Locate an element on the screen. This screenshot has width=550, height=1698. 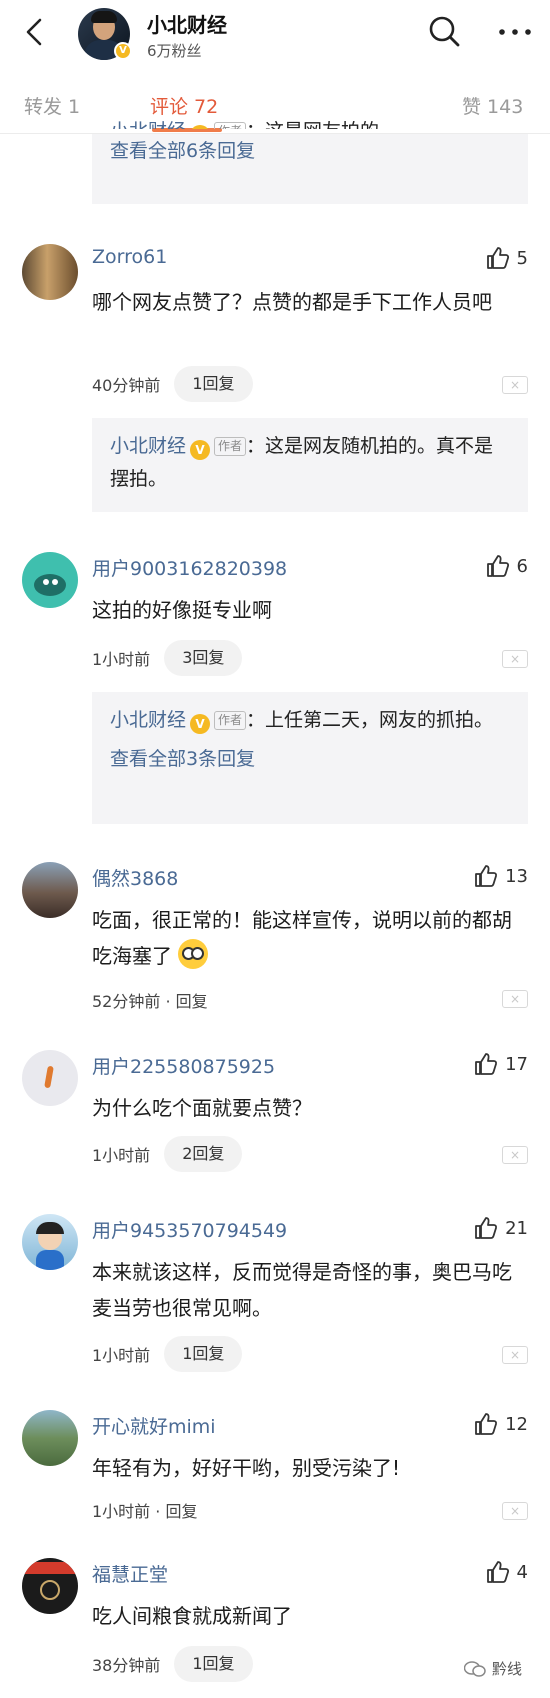
comment-username: 用户9453570794549 is located at coordinates (189, 1229).